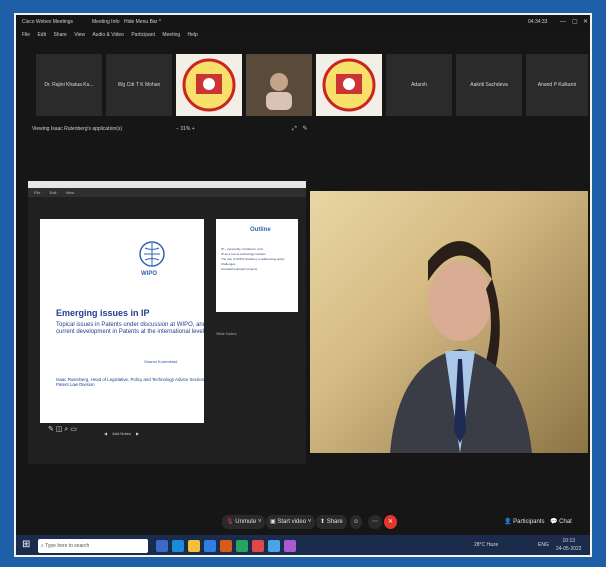 The width and height of the screenshot is (606, 567). I want to click on notes-label: Slide Notes, so click(226, 333).